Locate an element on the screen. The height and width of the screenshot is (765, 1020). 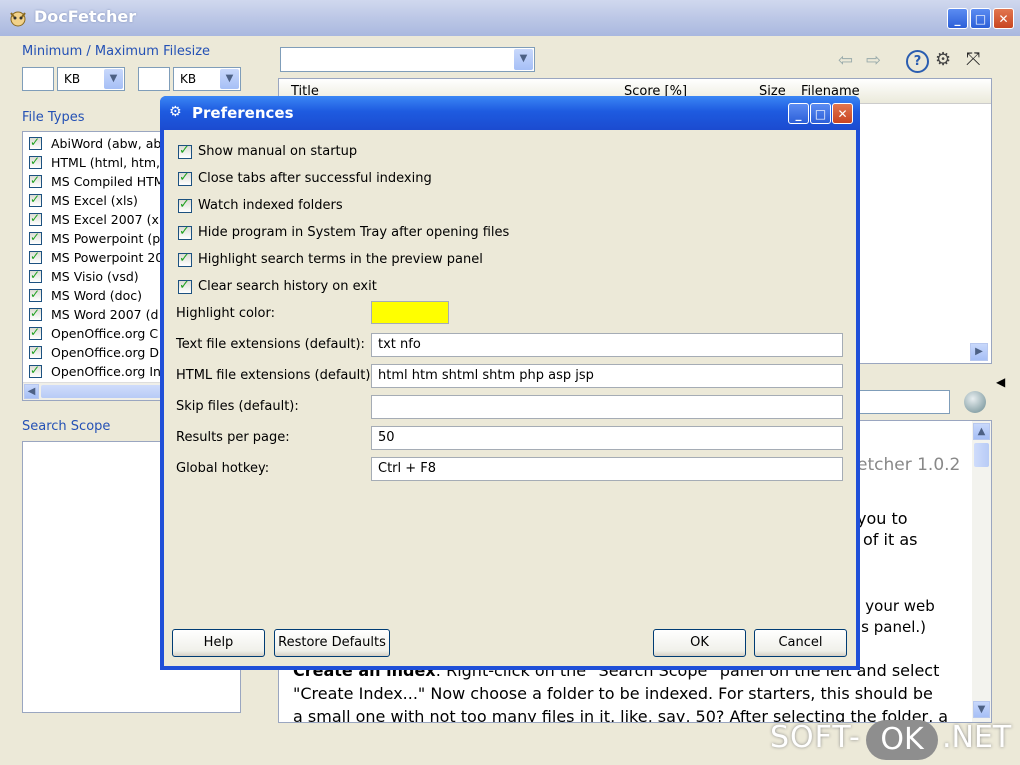
highlight-color-label: Highlight color: is located at coordinates (225, 313).